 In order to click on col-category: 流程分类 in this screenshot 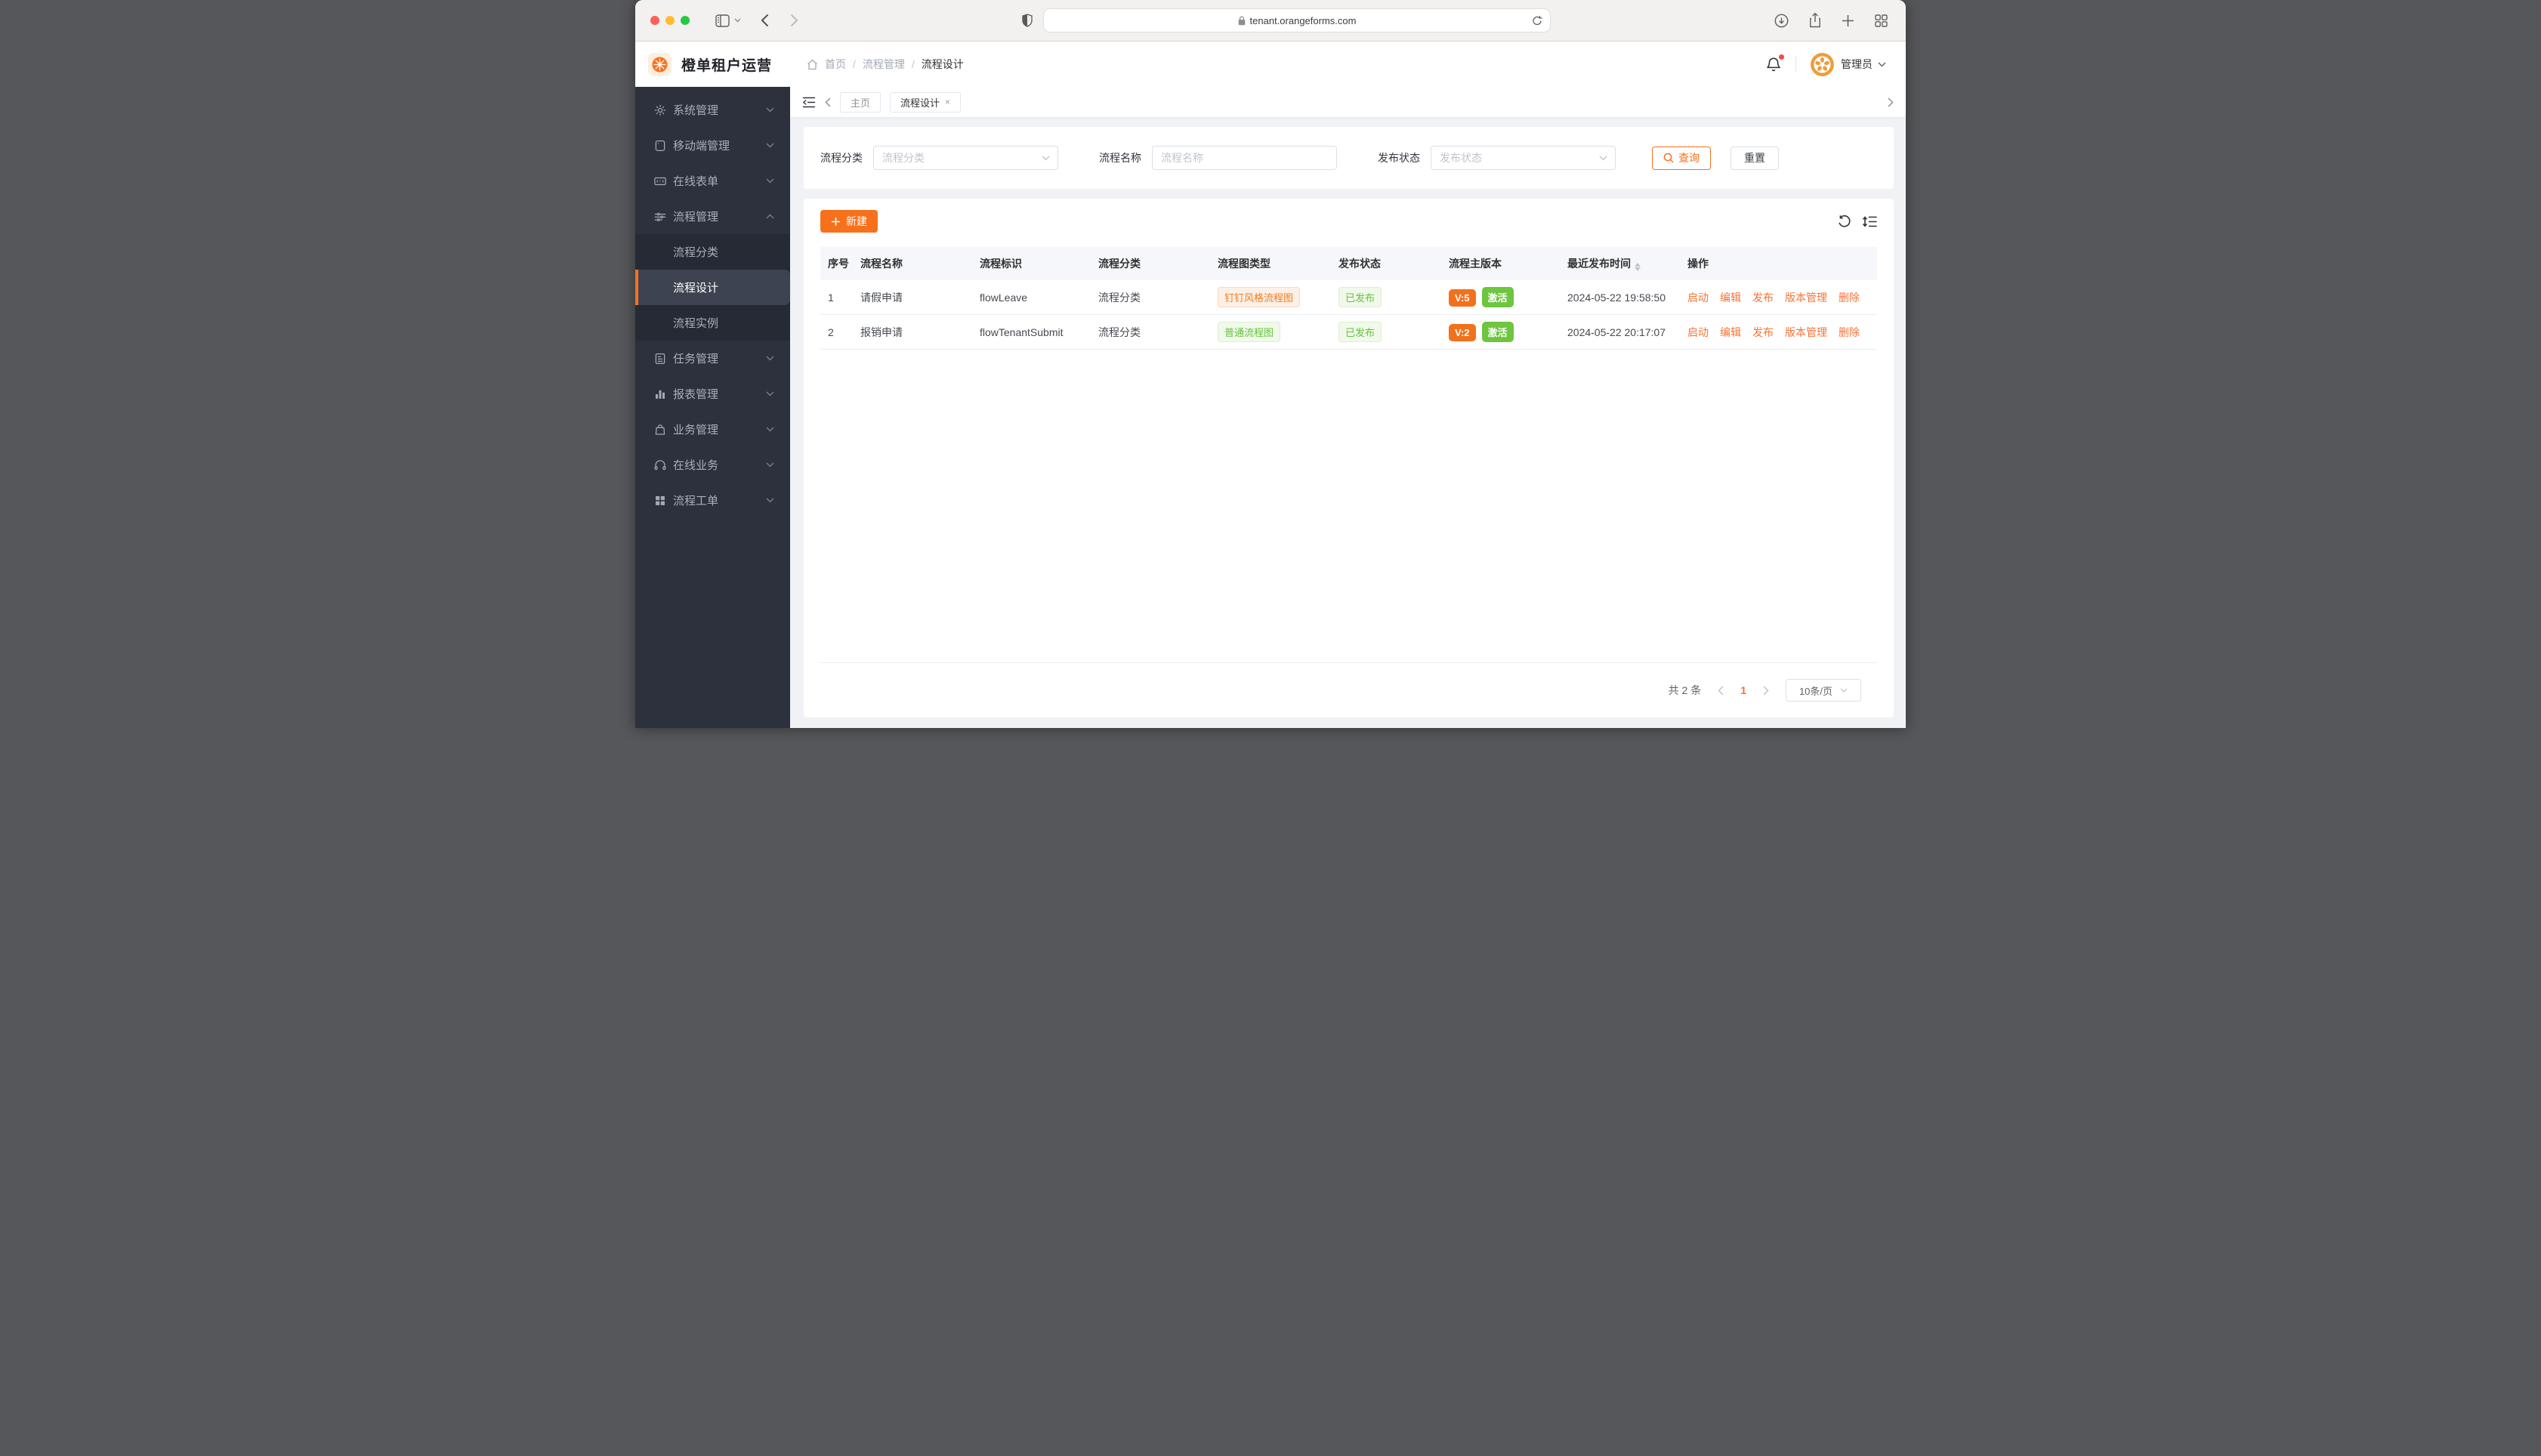, I will do `click(1119, 264)`.